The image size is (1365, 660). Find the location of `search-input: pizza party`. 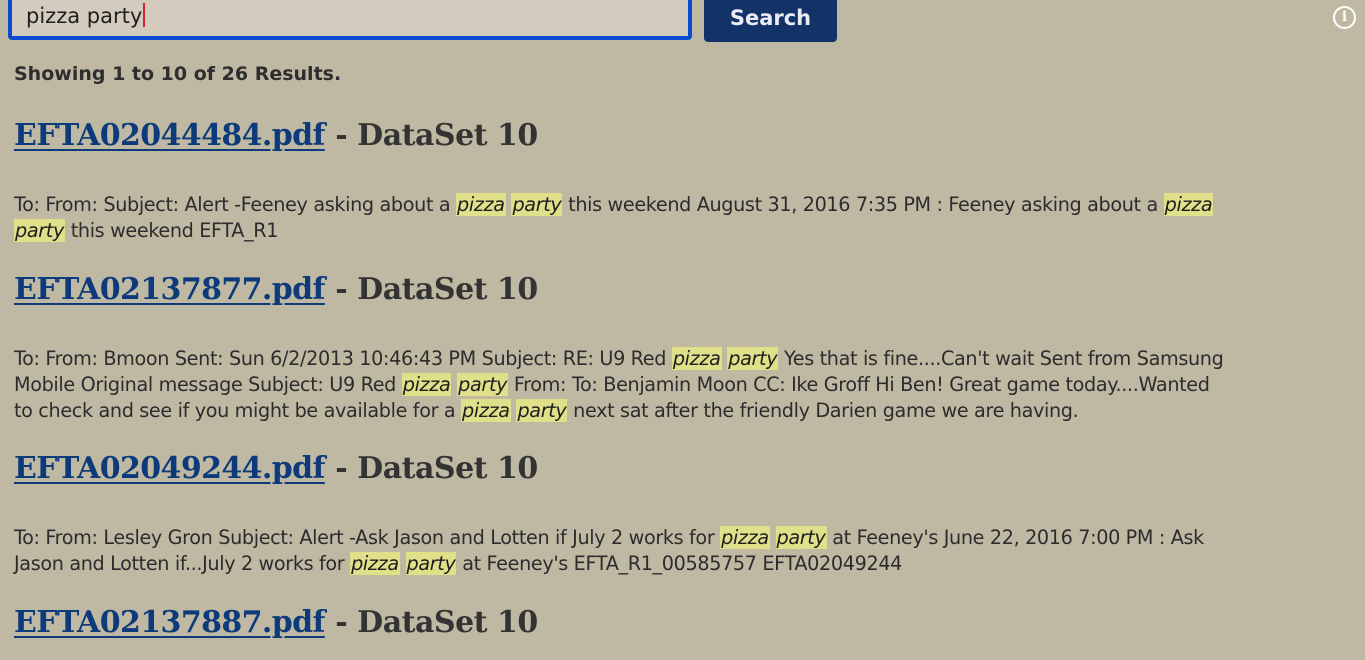

search-input: pizza party is located at coordinates (79, 19).